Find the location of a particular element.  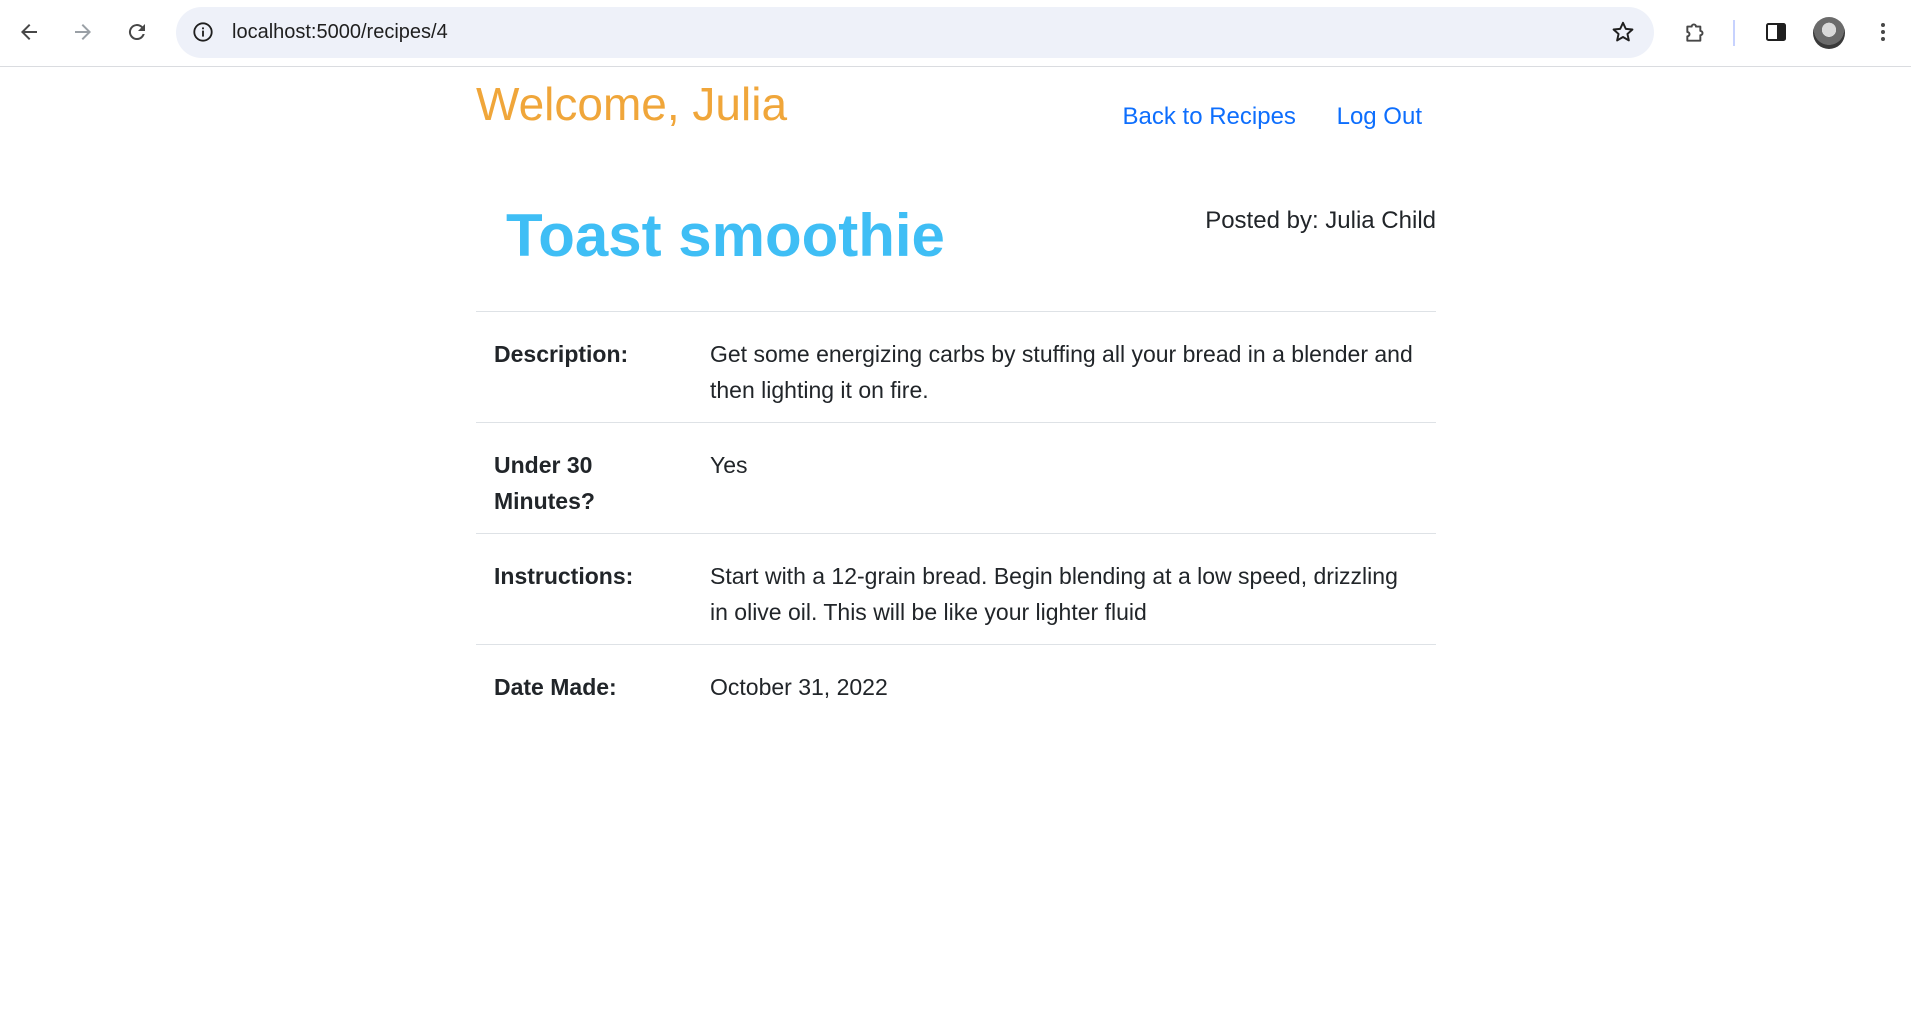

page-header: Welcome, Julia Back to Recipes Log Out is located at coordinates (956, 117).